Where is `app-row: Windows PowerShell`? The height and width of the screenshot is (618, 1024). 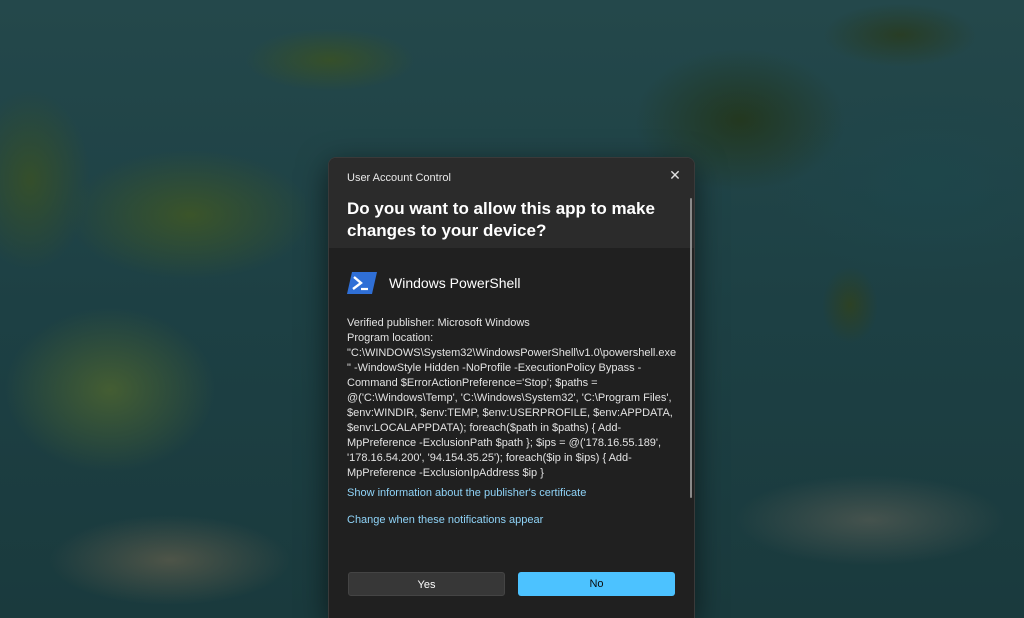
app-row: Windows PowerShell is located at coordinates (434, 283).